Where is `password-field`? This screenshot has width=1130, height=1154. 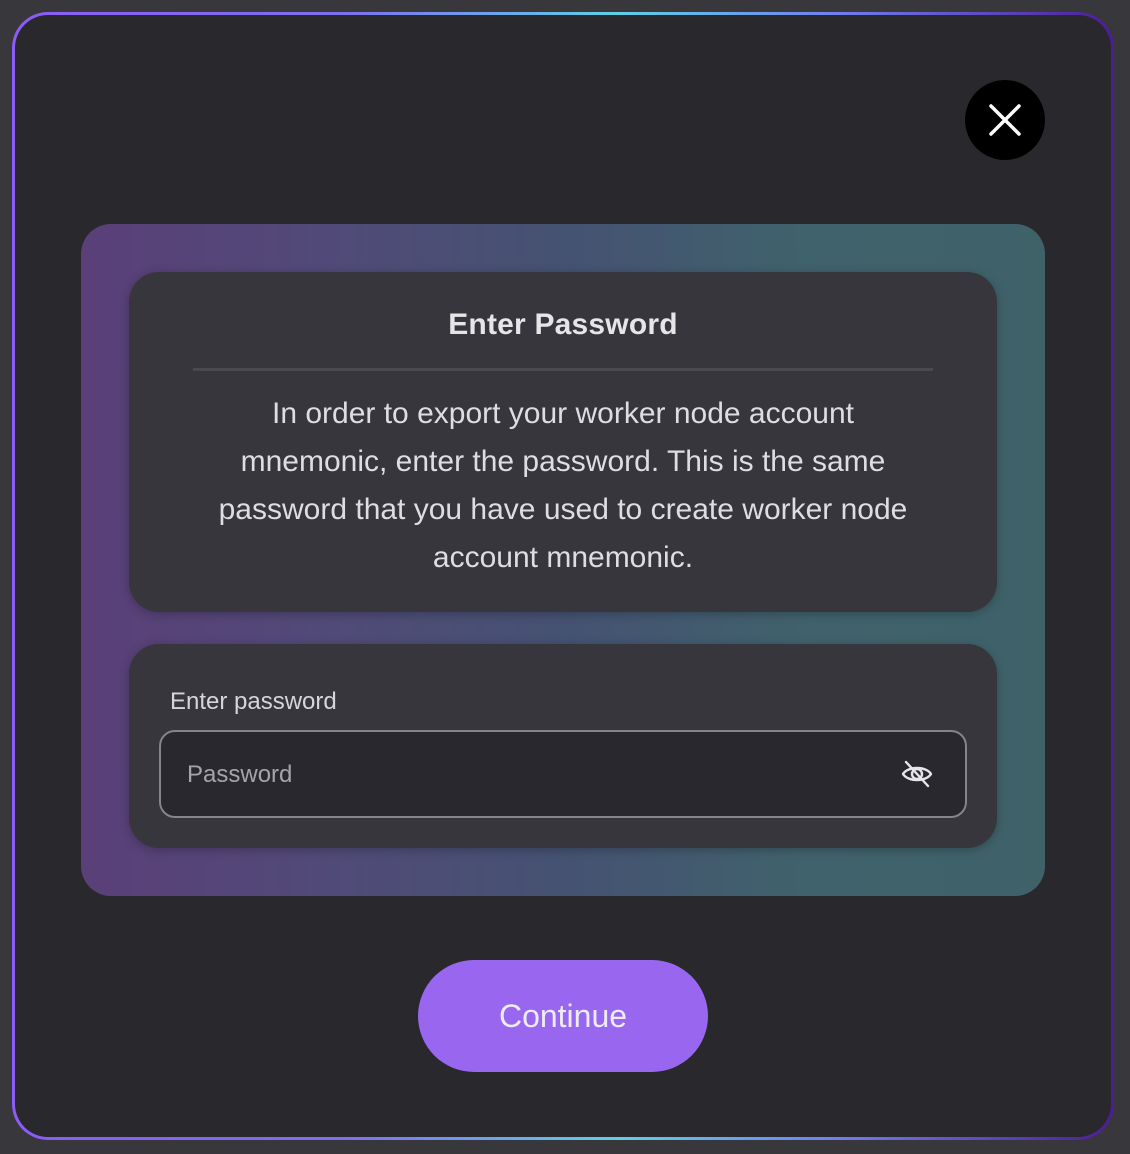
password-field is located at coordinates (563, 774).